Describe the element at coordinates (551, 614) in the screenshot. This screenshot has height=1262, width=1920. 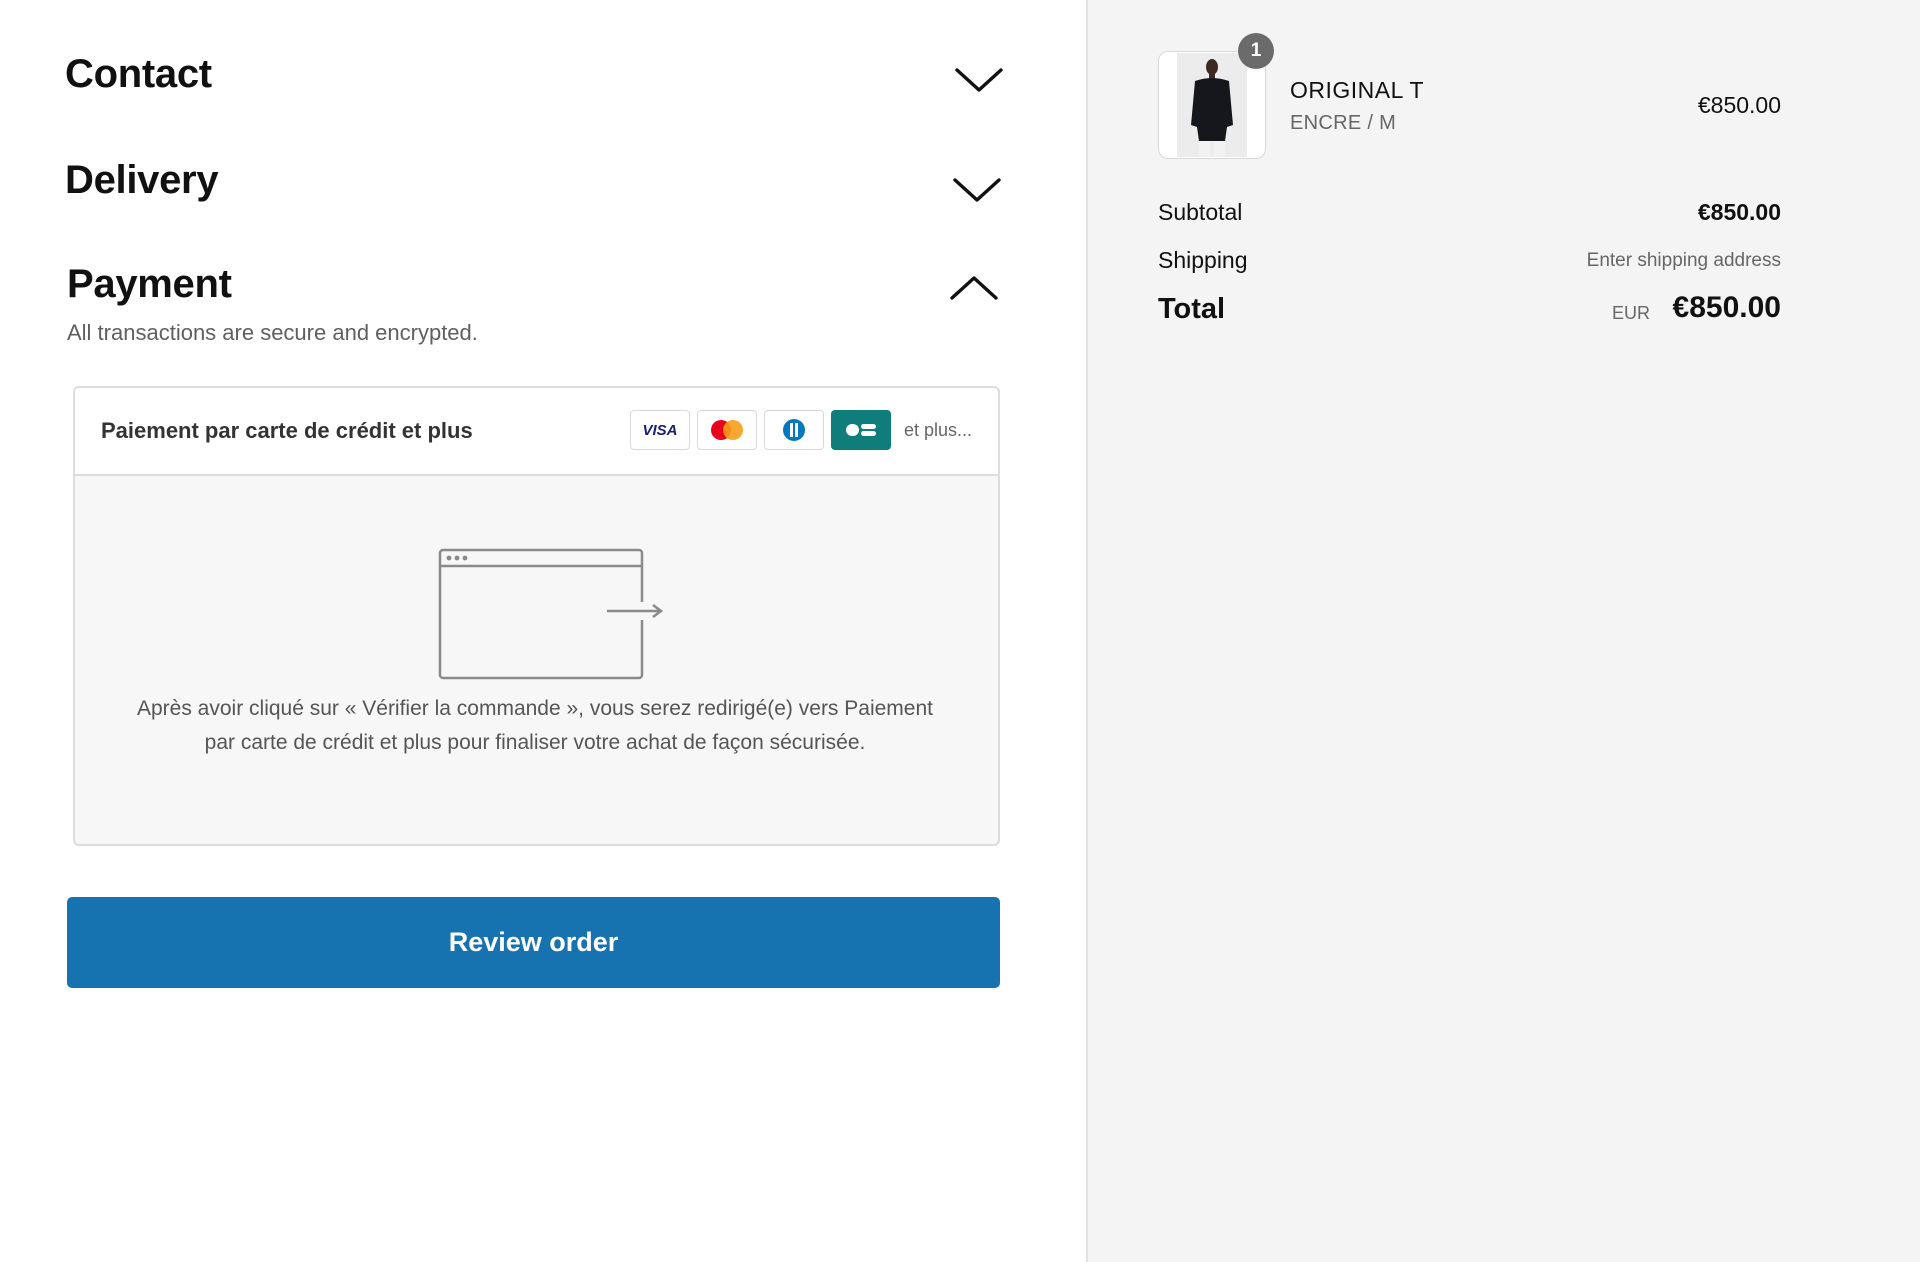
I see `browser-redirect-icon` at that location.